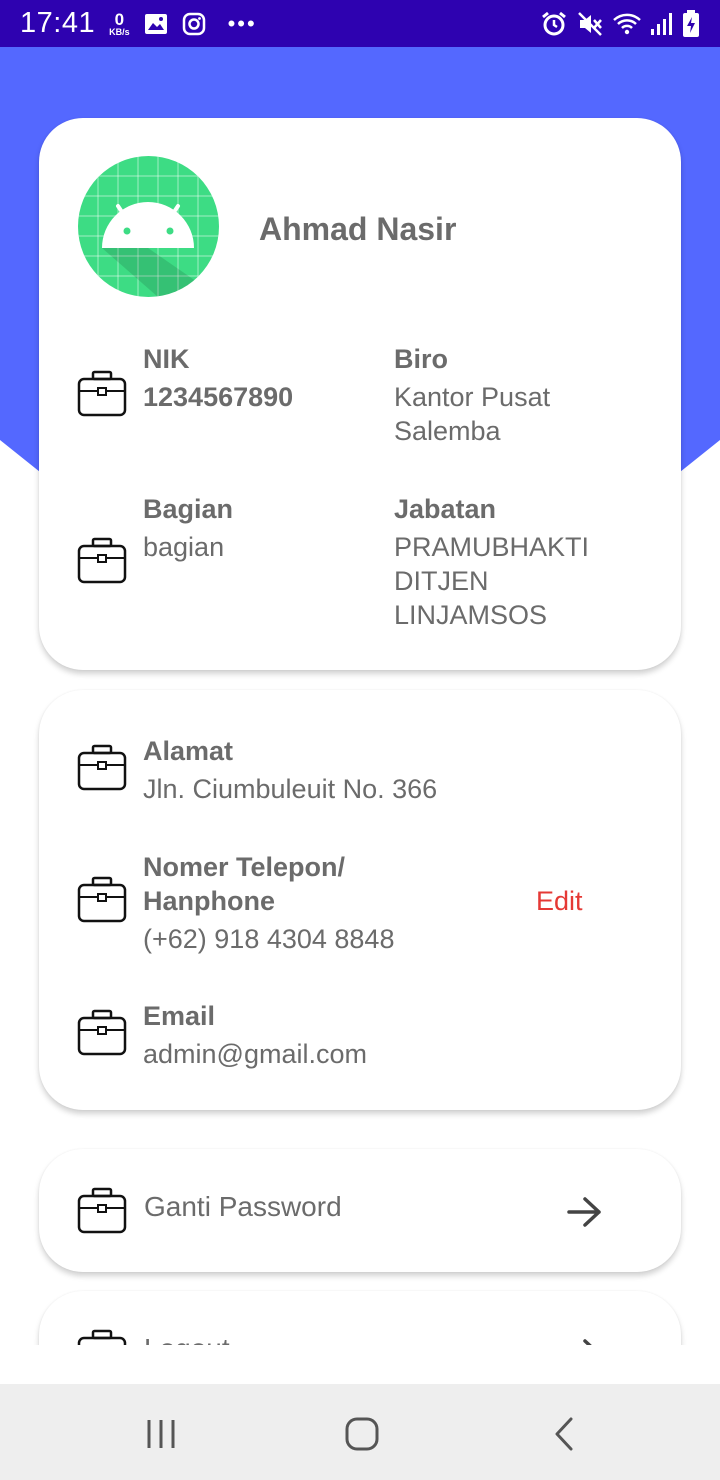 The width and height of the screenshot is (720, 1480). I want to click on back-icon, so click(565, 1434).